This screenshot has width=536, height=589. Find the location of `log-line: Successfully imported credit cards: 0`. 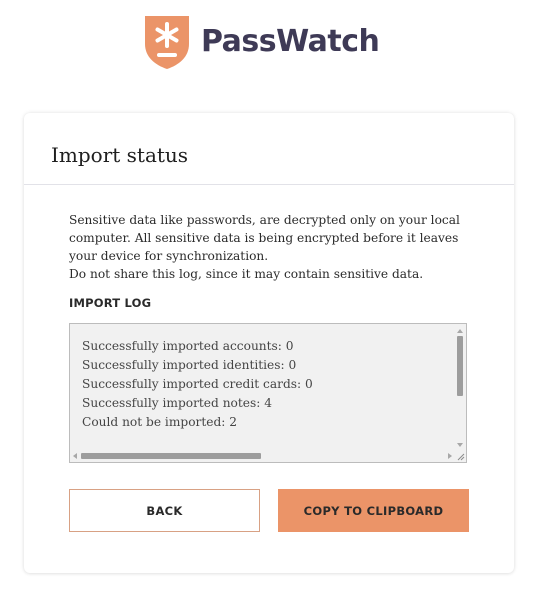

log-line: Successfully imported credit cards: 0 is located at coordinates (197, 384).